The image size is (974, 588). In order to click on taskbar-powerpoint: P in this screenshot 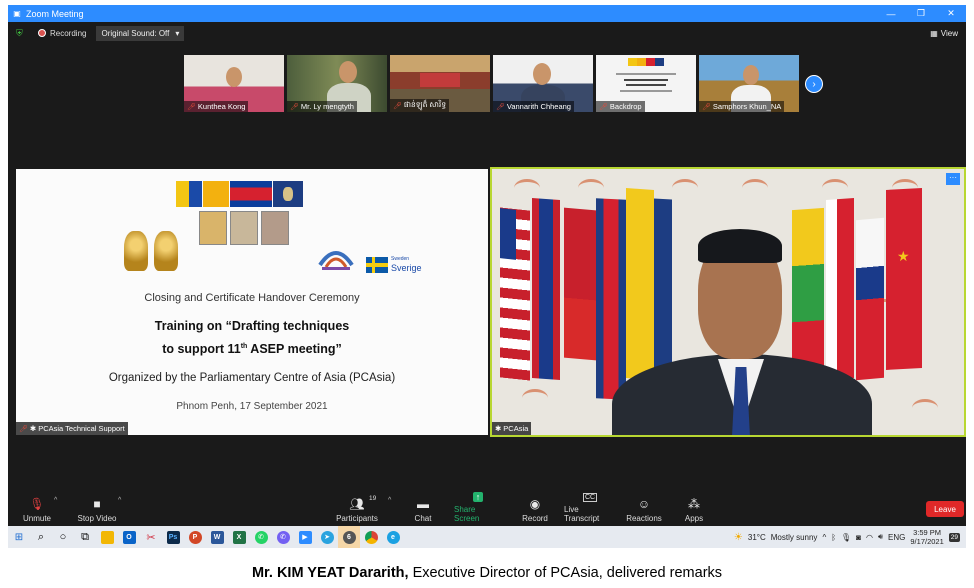, I will do `click(195, 537)`.